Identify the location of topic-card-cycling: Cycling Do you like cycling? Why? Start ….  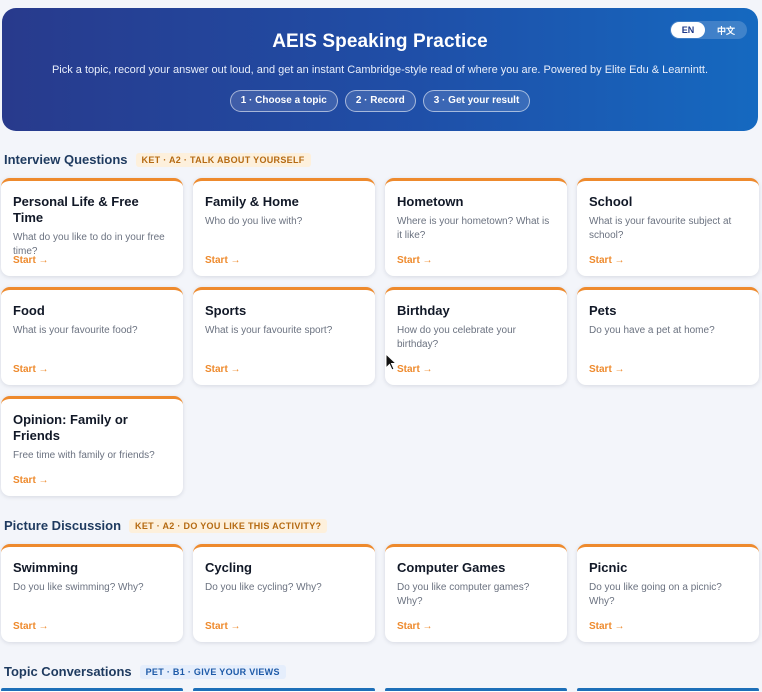
(284, 593).